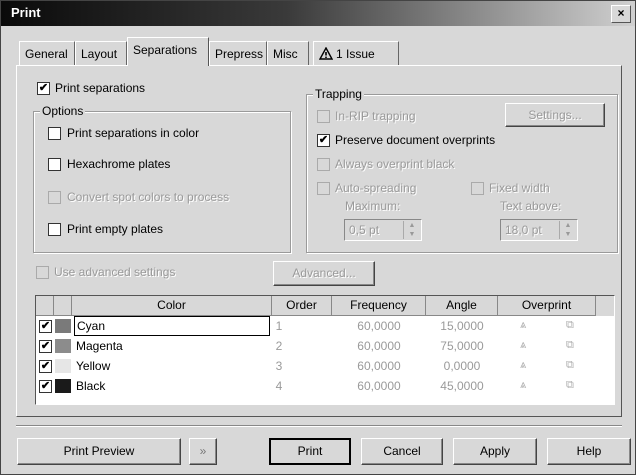  What do you see at coordinates (45, 306) in the screenshot?
I see `header-check-column` at bounding box center [45, 306].